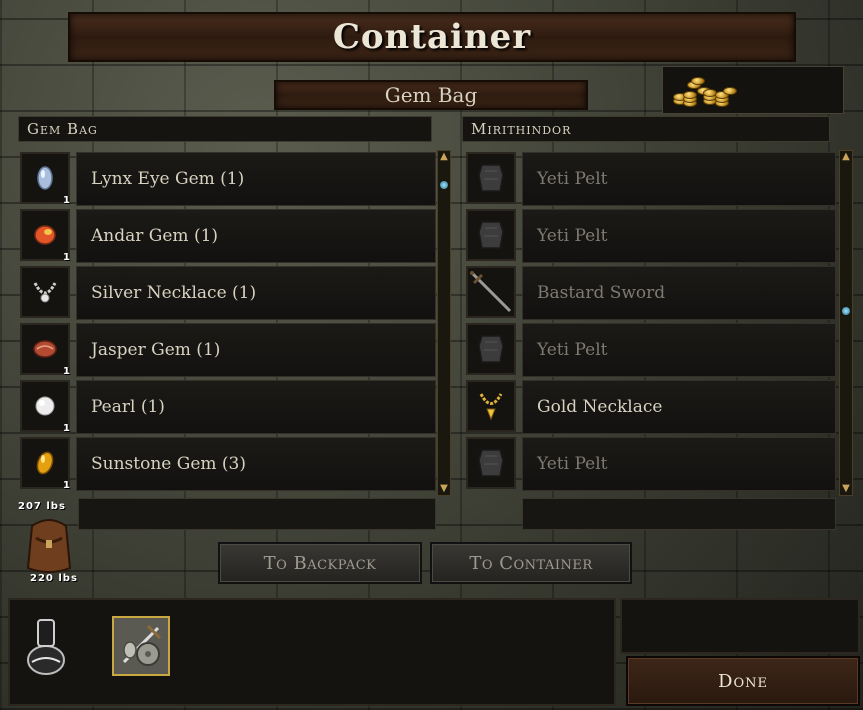 Image resolution: width=863 pixels, height=710 pixels. What do you see at coordinates (704, 91) in the screenshot?
I see `gold-coins-icon` at bounding box center [704, 91].